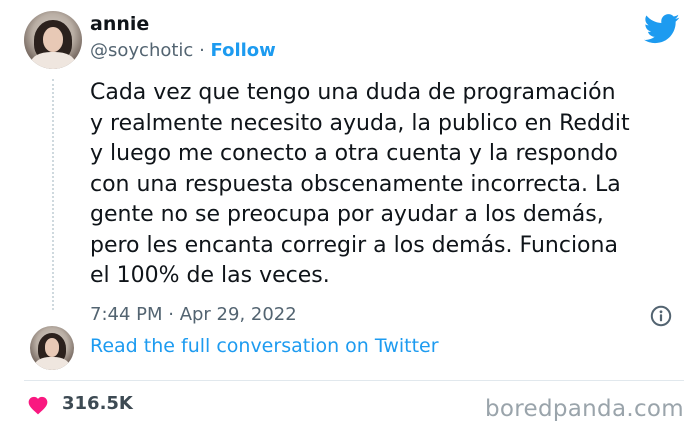  I want to click on twitter-bird-icon, so click(662, 29).